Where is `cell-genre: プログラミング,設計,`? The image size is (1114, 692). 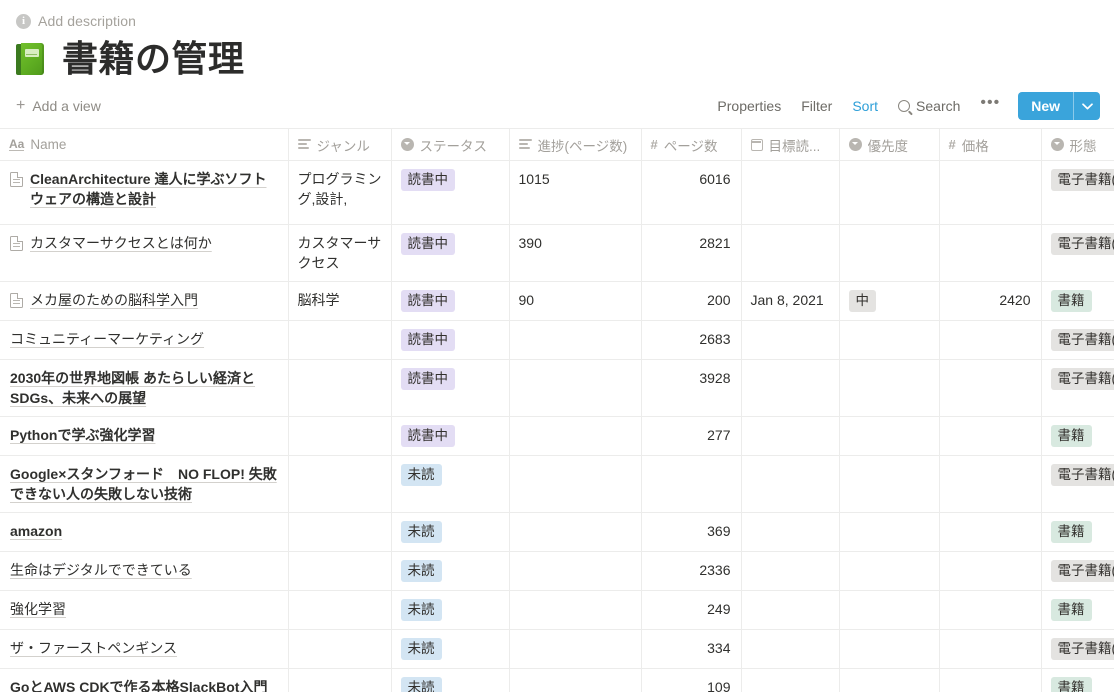 cell-genre: プログラミング,設計, is located at coordinates (340, 192).